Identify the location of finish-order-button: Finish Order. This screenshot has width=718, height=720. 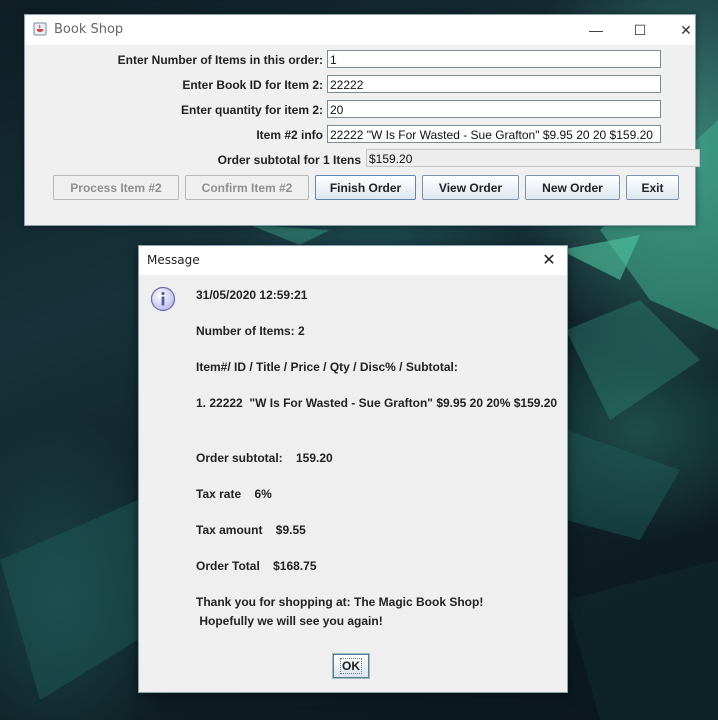
(365, 187).